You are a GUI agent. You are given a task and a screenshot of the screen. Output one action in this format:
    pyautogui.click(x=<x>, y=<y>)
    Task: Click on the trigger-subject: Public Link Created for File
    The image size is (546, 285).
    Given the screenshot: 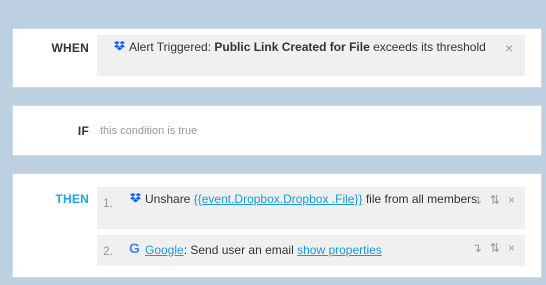 What is the action you would take?
    pyautogui.click(x=292, y=47)
    